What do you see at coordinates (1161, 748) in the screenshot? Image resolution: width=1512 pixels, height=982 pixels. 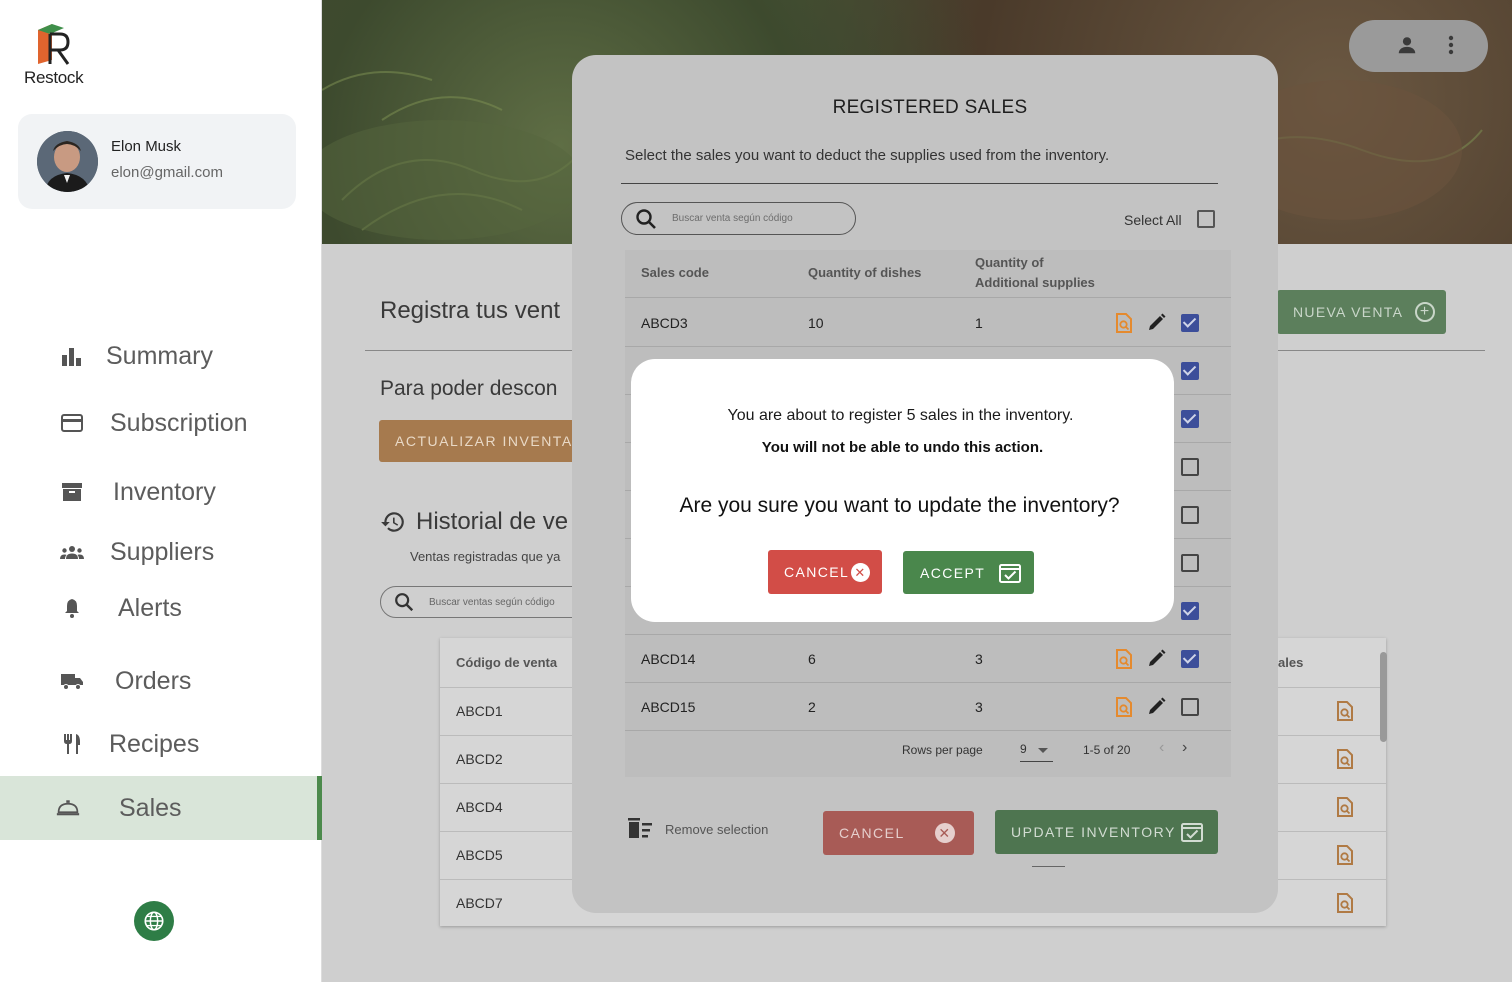 I see `chevron-left-icon: ‹` at bounding box center [1161, 748].